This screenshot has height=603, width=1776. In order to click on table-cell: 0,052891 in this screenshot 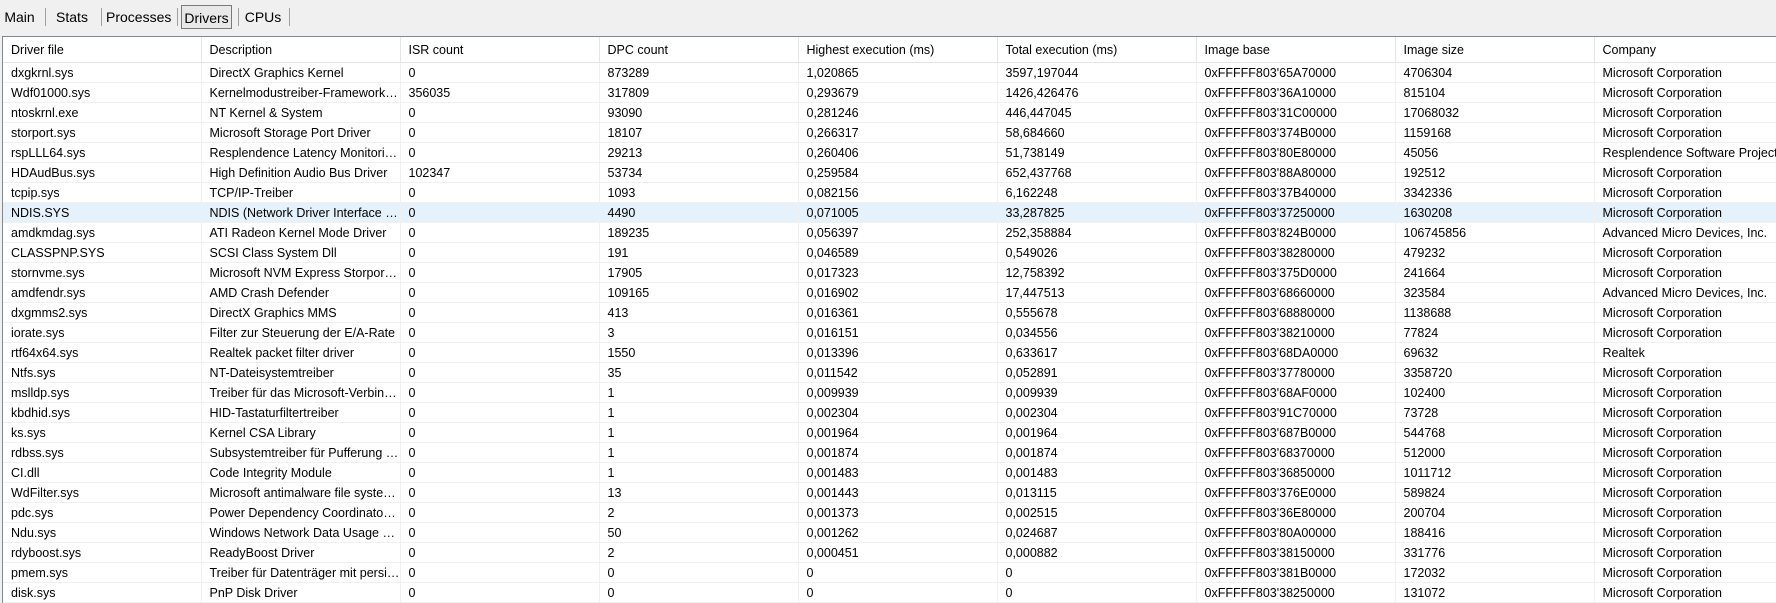, I will do `click(1097, 372)`.